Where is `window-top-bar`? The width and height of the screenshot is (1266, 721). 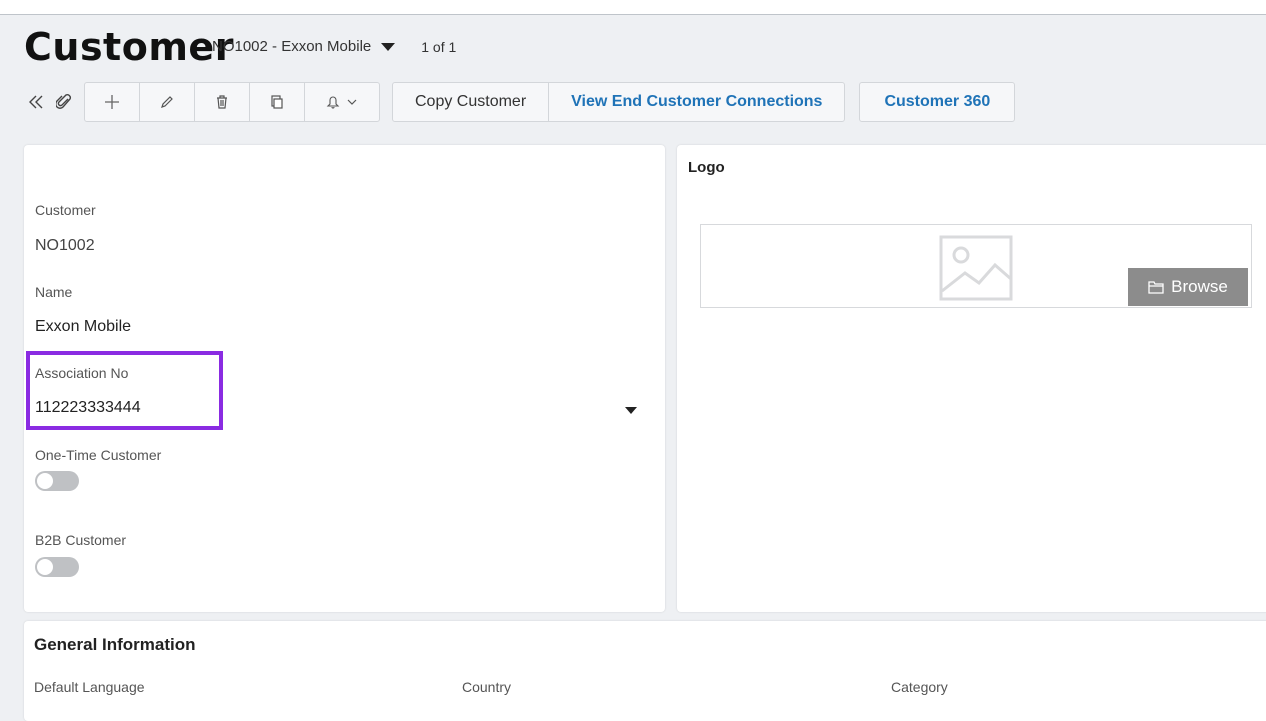
window-top-bar is located at coordinates (633, 7).